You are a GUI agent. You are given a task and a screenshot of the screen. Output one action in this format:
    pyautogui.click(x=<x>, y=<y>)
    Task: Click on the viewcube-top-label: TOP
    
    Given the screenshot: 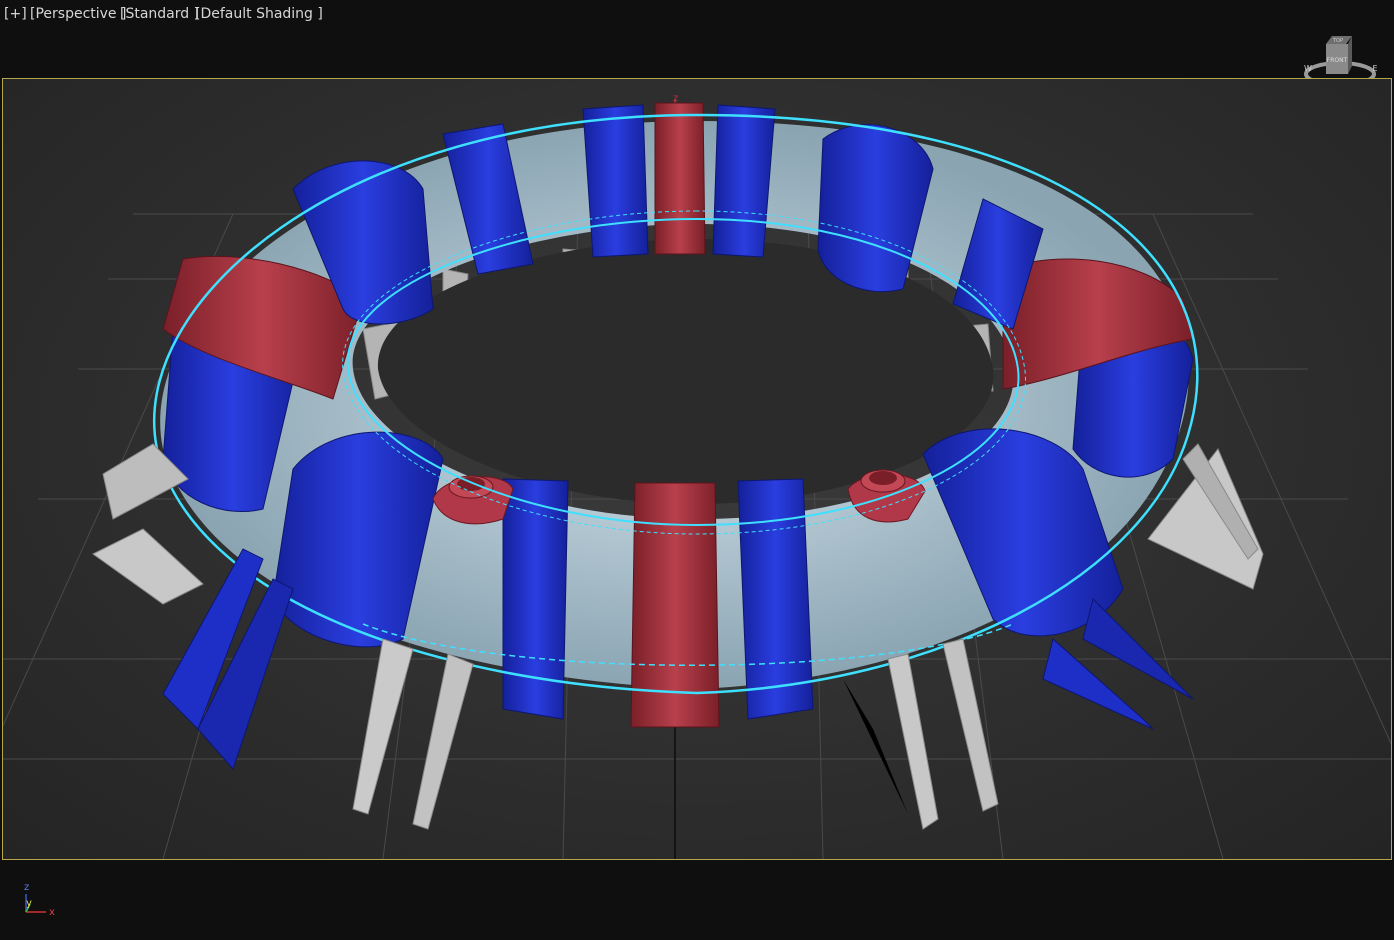 What is the action you would take?
    pyautogui.click(x=1337, y=41)
    